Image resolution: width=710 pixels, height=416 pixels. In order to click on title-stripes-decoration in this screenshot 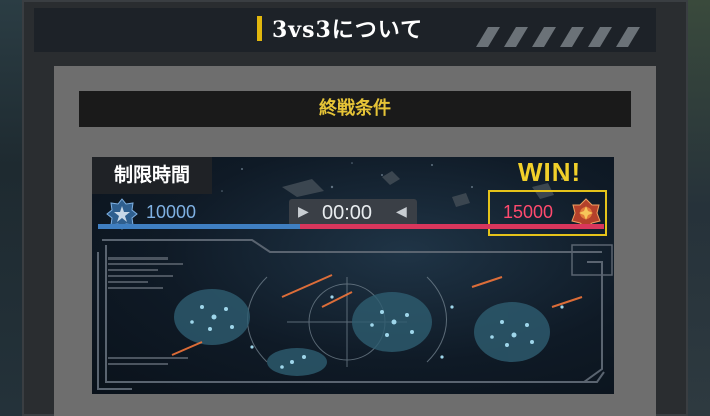, I will do `click(558, 37)`.